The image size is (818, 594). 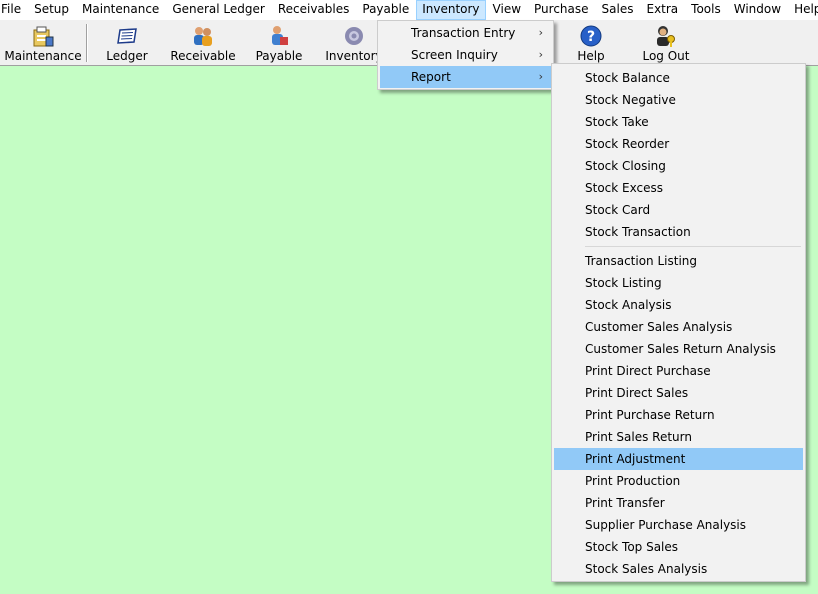 I want to click on menu-item-stock-balance: Stock Balance, so click(x=678, y=78).